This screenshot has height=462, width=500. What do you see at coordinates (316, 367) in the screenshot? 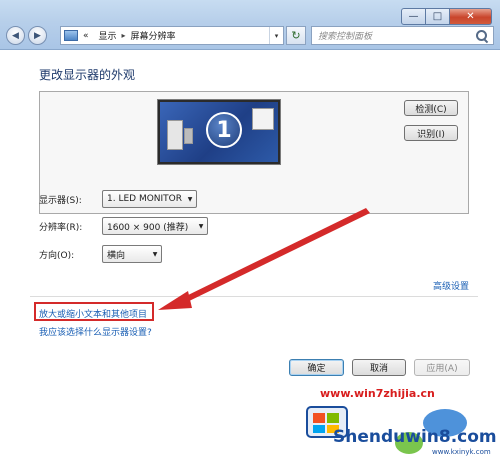
I see `ok-button: 确定` at bounding box center [316, 367].